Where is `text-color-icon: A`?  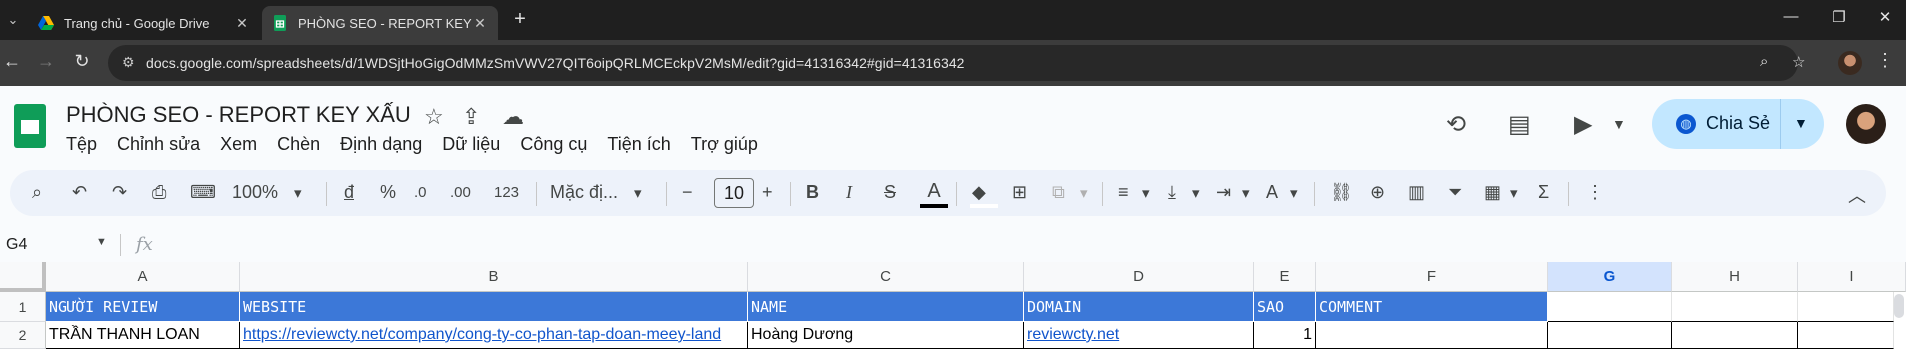 text-color-icon: A is located at coordinates (934, 194).